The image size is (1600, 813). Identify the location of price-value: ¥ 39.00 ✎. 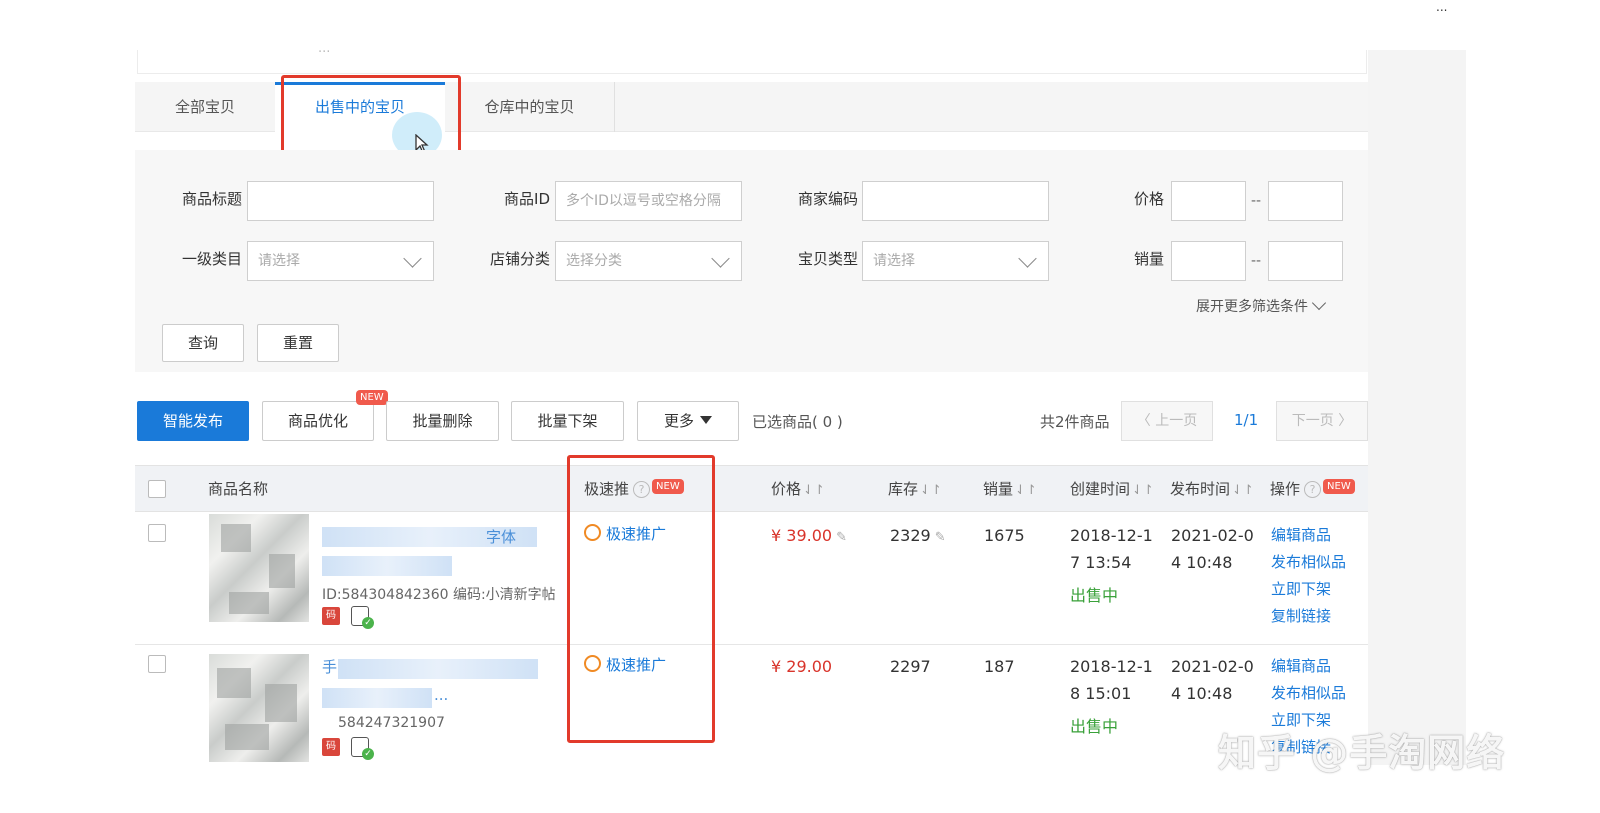
(809, 535).